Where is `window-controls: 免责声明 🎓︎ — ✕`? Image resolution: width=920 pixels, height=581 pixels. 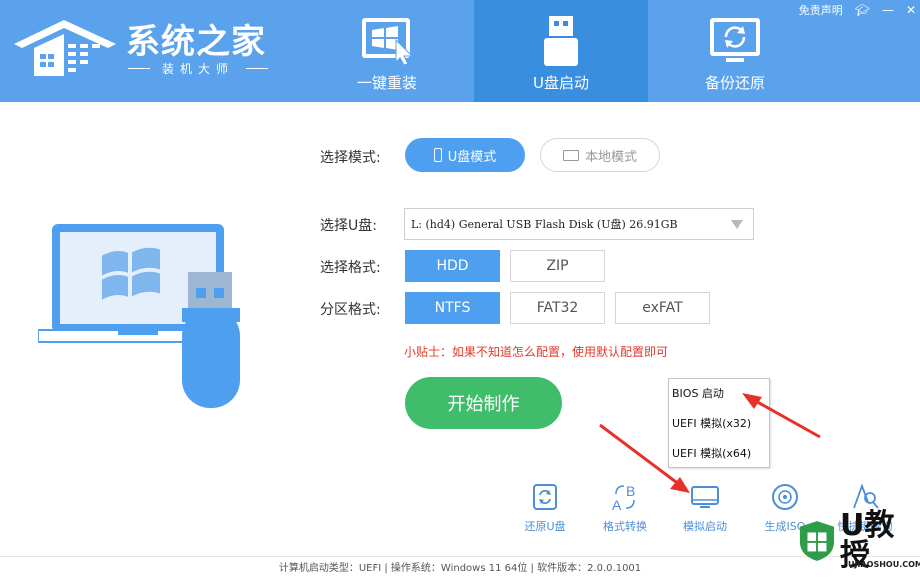 window-controls: 免责声明 🎓︎ — ✕ is located at coordinates (857, 10).